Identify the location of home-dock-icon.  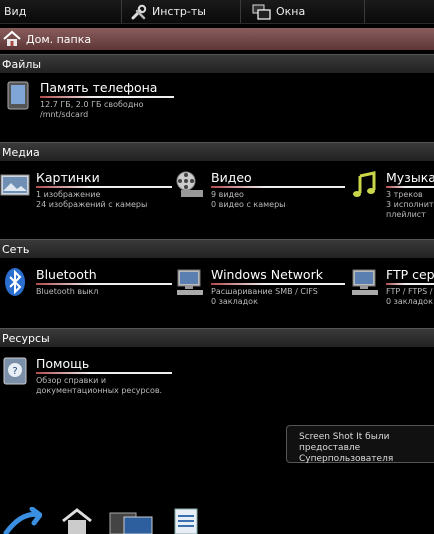
(77, 520).